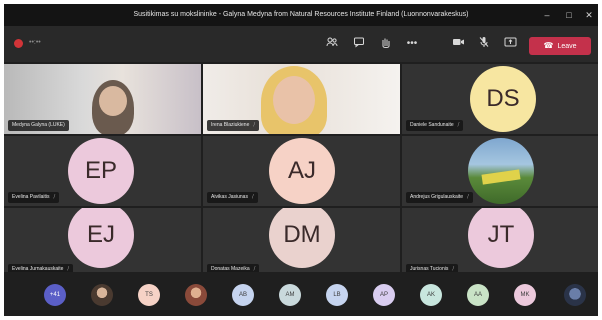 This screenshot has width=602, height=320. I want to click on participant-tile: JT Jurisnas Tucionis ⧸, so click(500, 243).